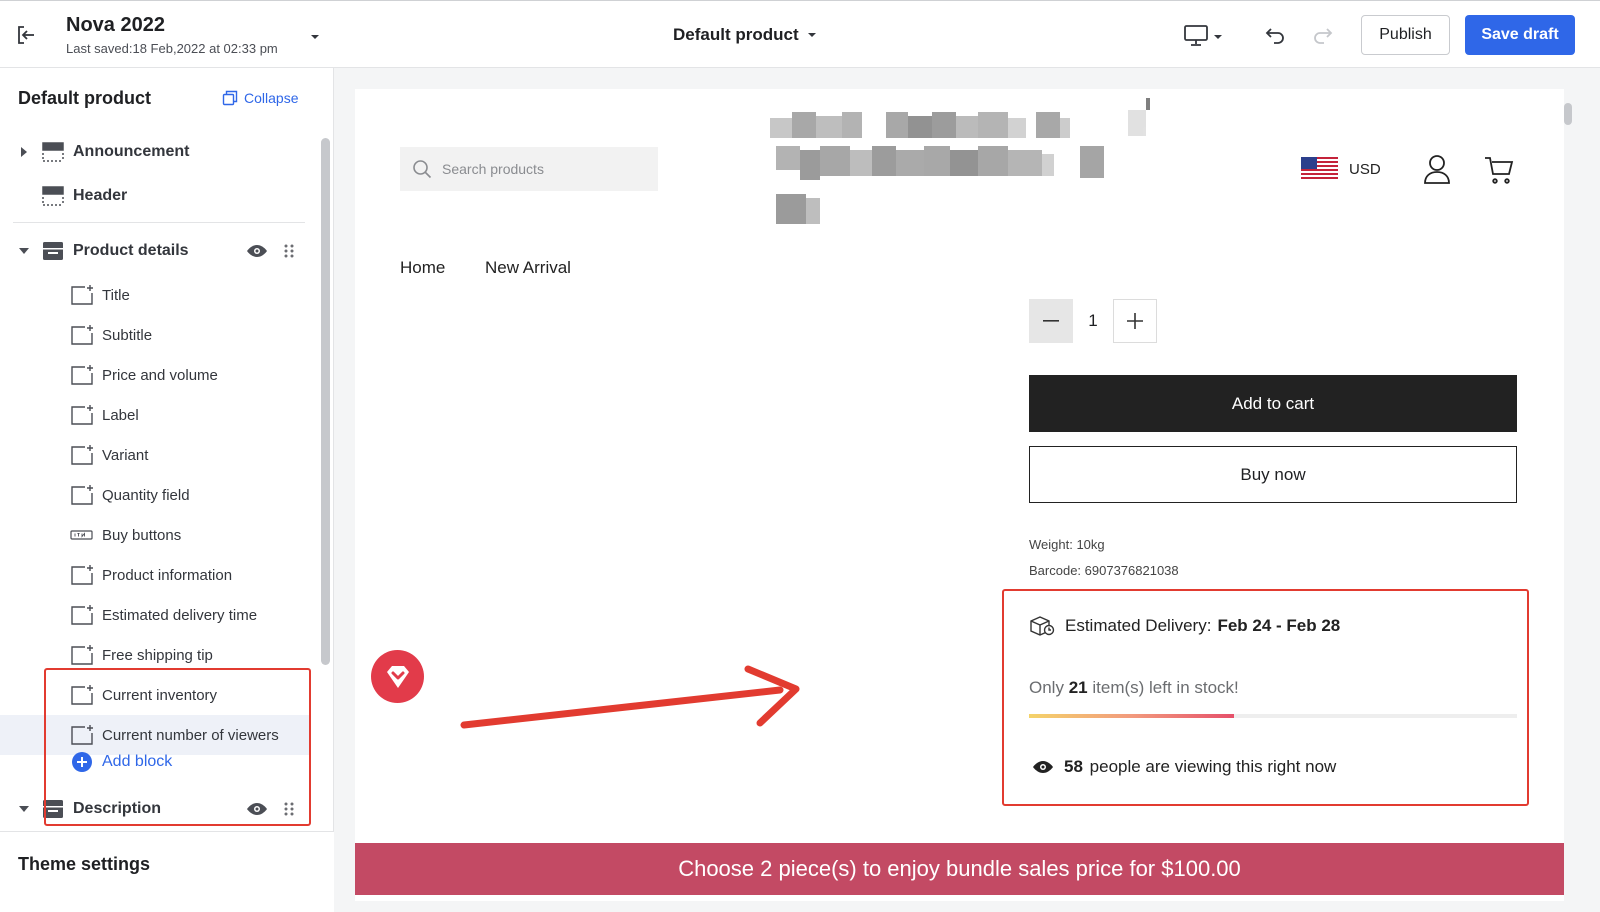 The image size is (1600, 912). I want to click on btn-icon, so click(81, 535).